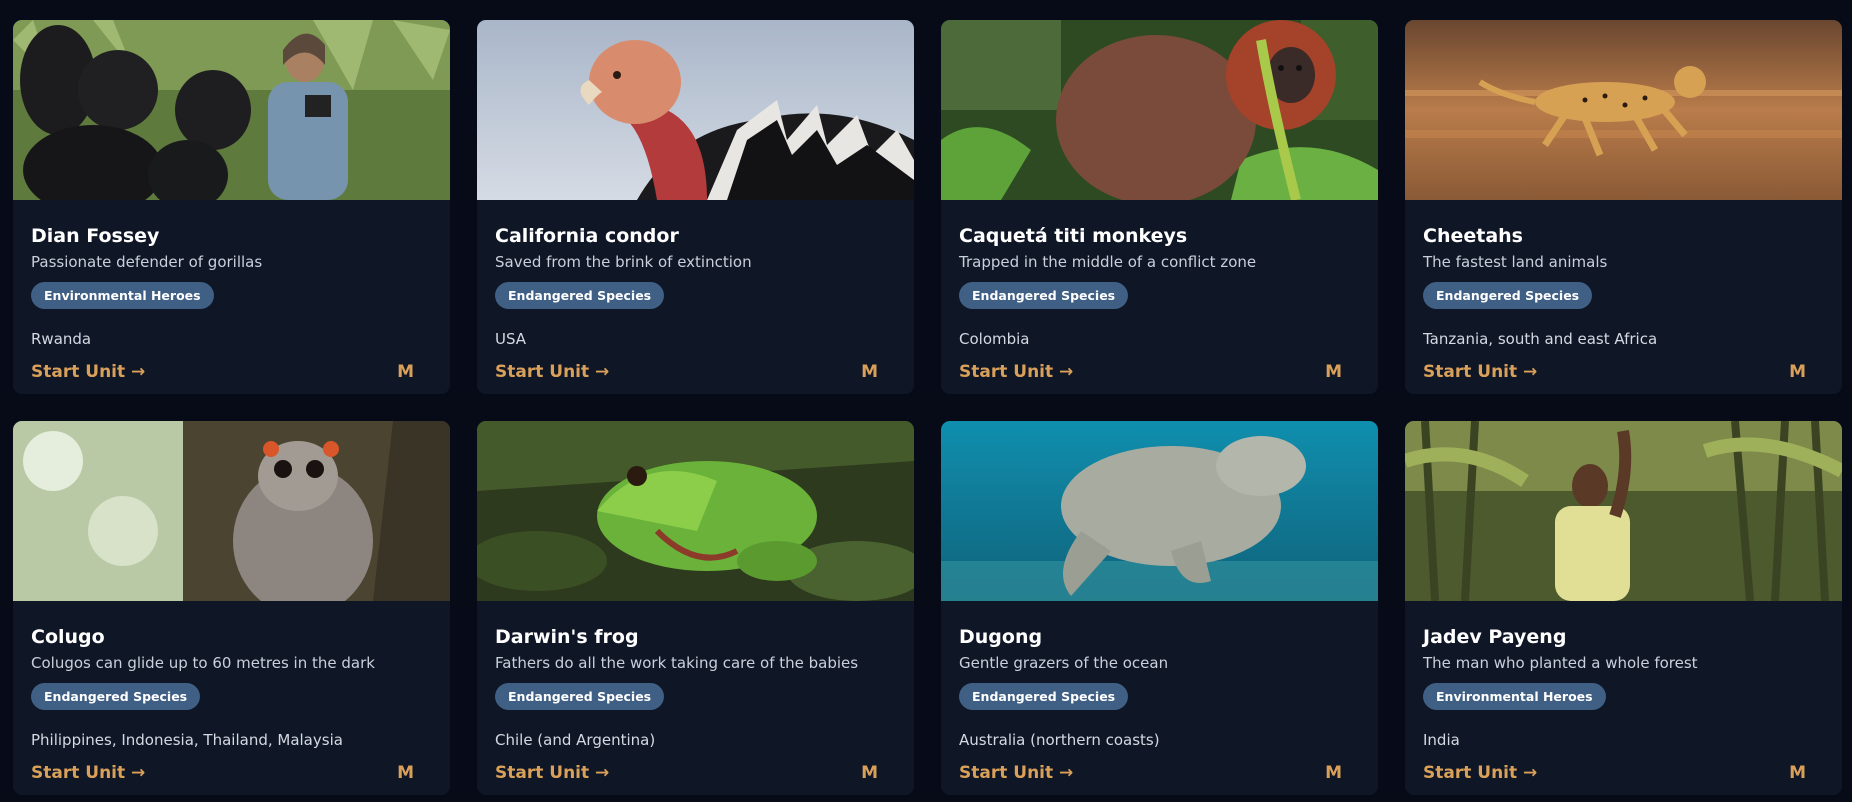  What do you see at coordinates (1495, 637) in the screenshot?
I see `card-title: Jadev Payeng` at bounding box center [1495, 637].